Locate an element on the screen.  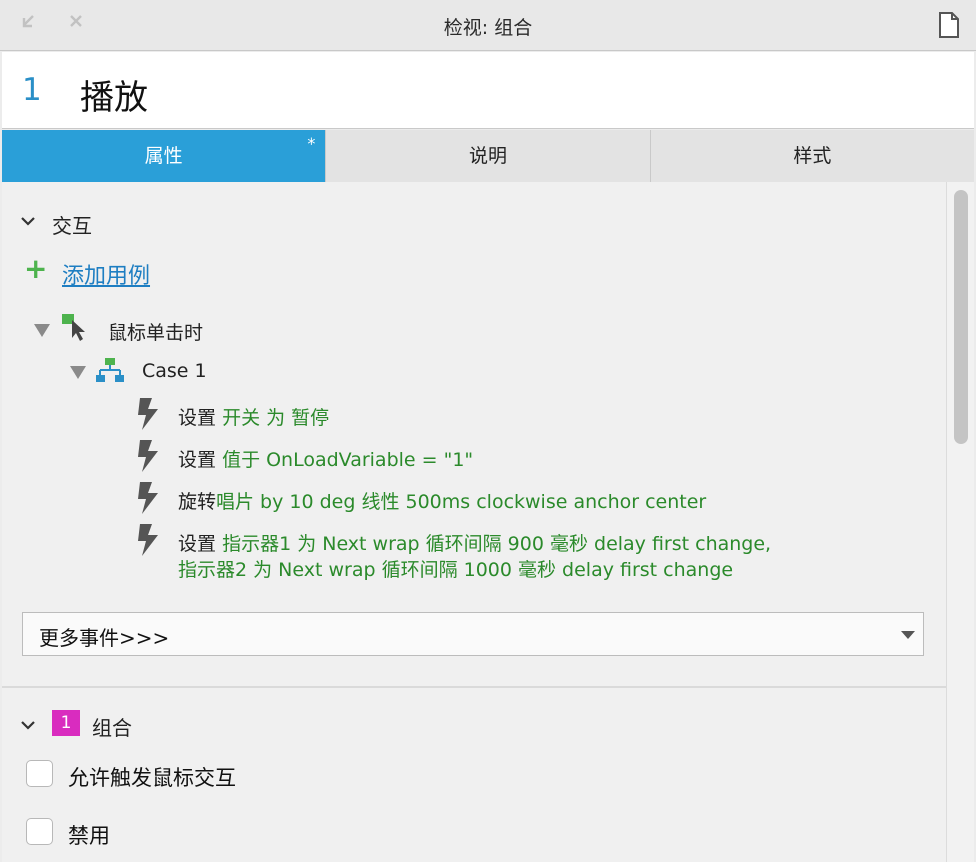
action-verb: 旋转 is located at coordinates (197, 502).